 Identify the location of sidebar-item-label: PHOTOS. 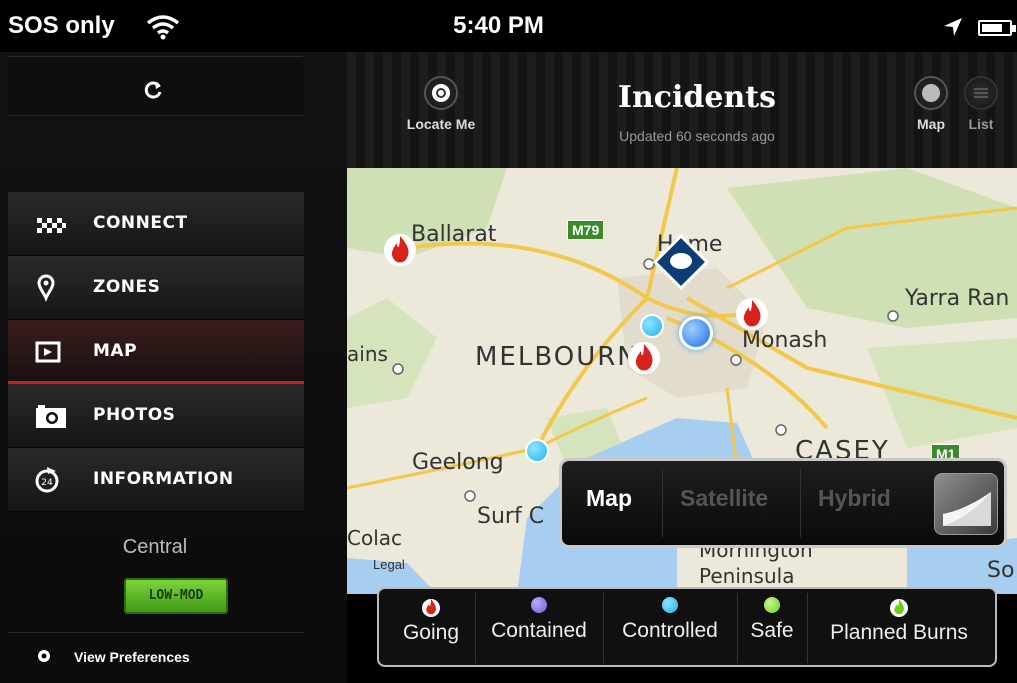
(134, 415).